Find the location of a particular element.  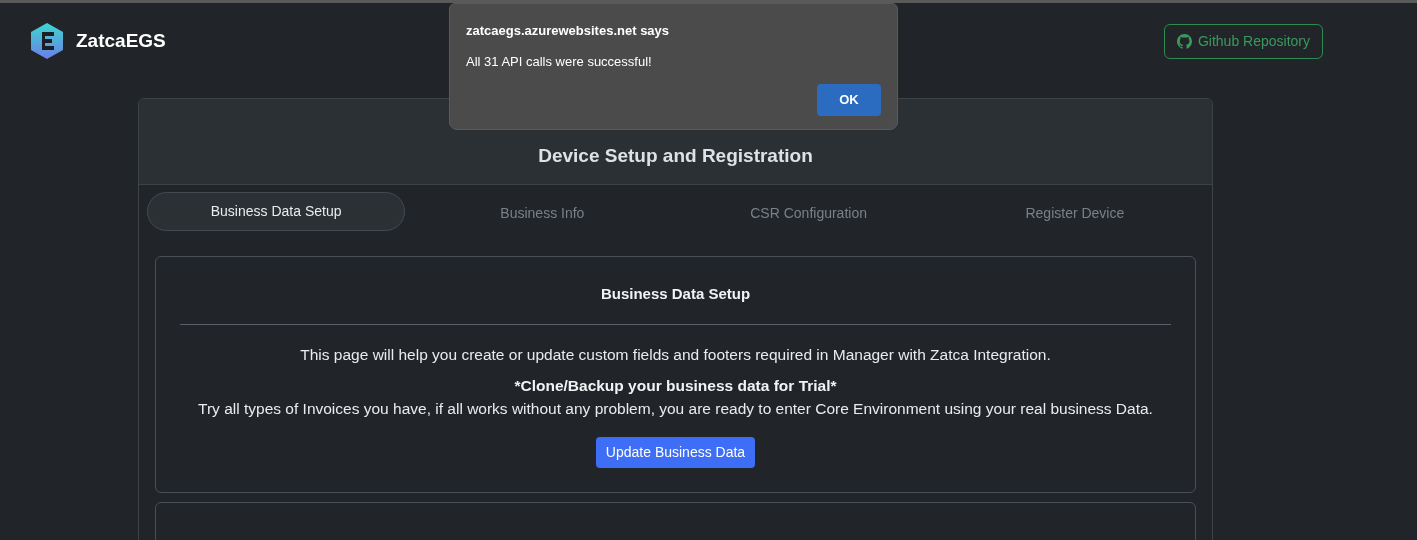

tab: Business Info is located at coordinates (542, 211).